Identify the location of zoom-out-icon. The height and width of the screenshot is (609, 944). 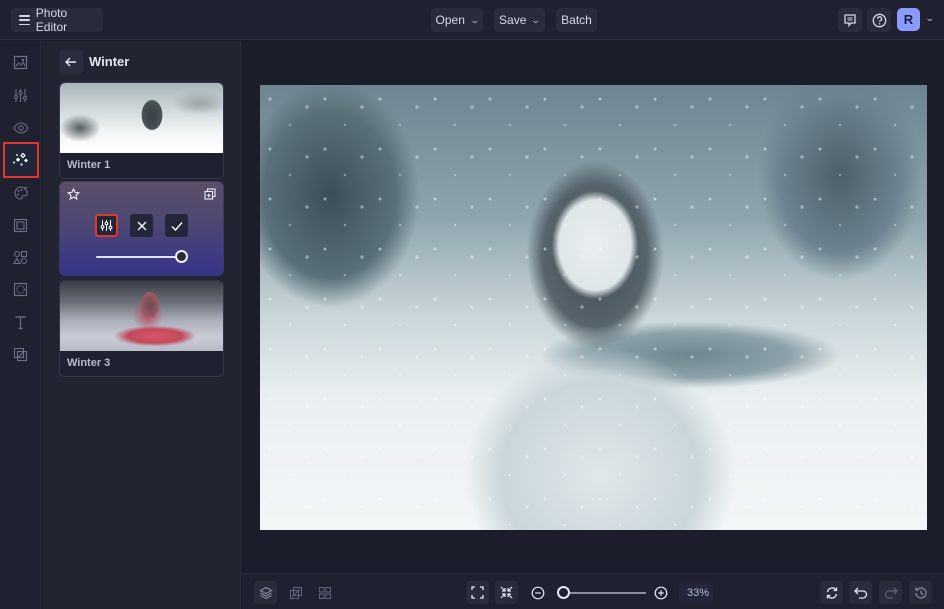
(537, 592).